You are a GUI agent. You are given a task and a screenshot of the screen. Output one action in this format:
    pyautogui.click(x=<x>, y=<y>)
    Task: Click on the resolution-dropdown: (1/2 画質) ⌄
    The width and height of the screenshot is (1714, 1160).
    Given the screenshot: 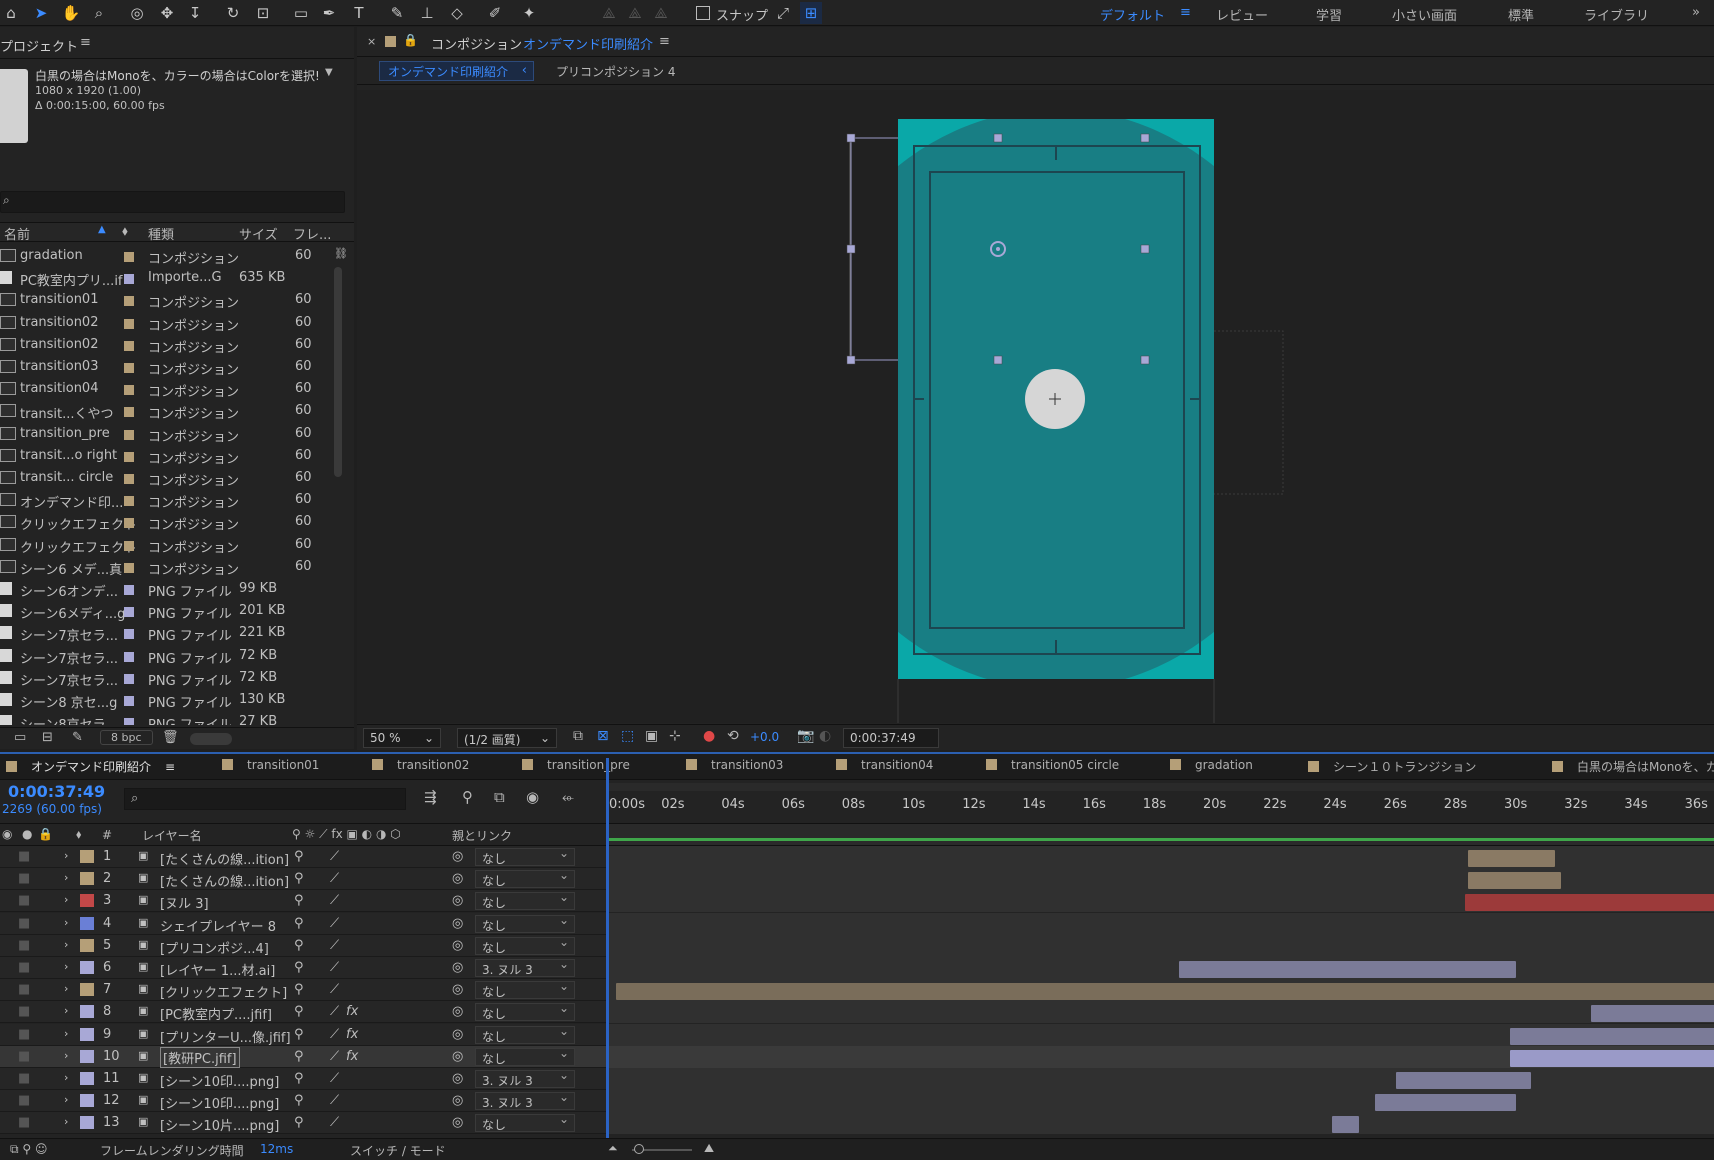 What is the action you would take?
    pyautogui.click(x=507, y=738)
    